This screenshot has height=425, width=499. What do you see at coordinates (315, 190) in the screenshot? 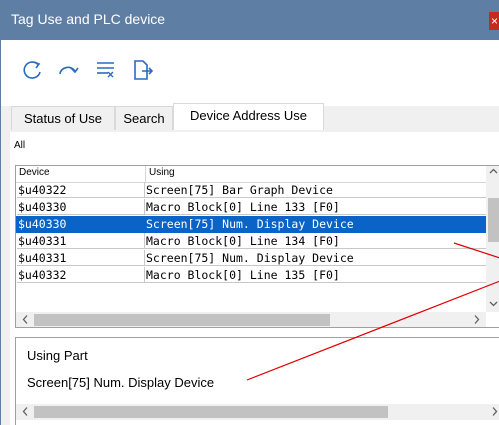
I see `using-cell: Screen[75] Bar Graph Device` at bounding box center [315, 190].